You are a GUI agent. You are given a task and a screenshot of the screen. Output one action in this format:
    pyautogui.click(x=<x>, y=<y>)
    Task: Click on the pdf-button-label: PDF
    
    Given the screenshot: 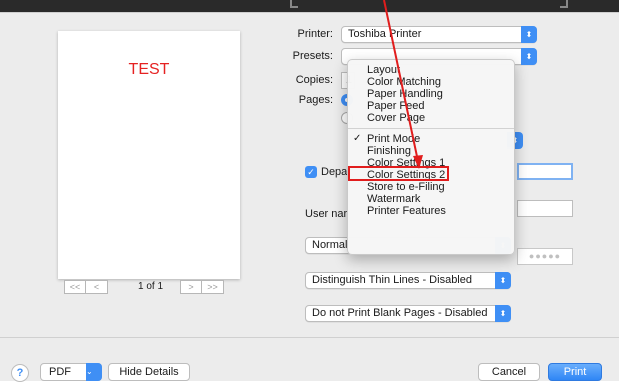 What is the action you would take?
    pyautogui.click(x=60, y=372)
    